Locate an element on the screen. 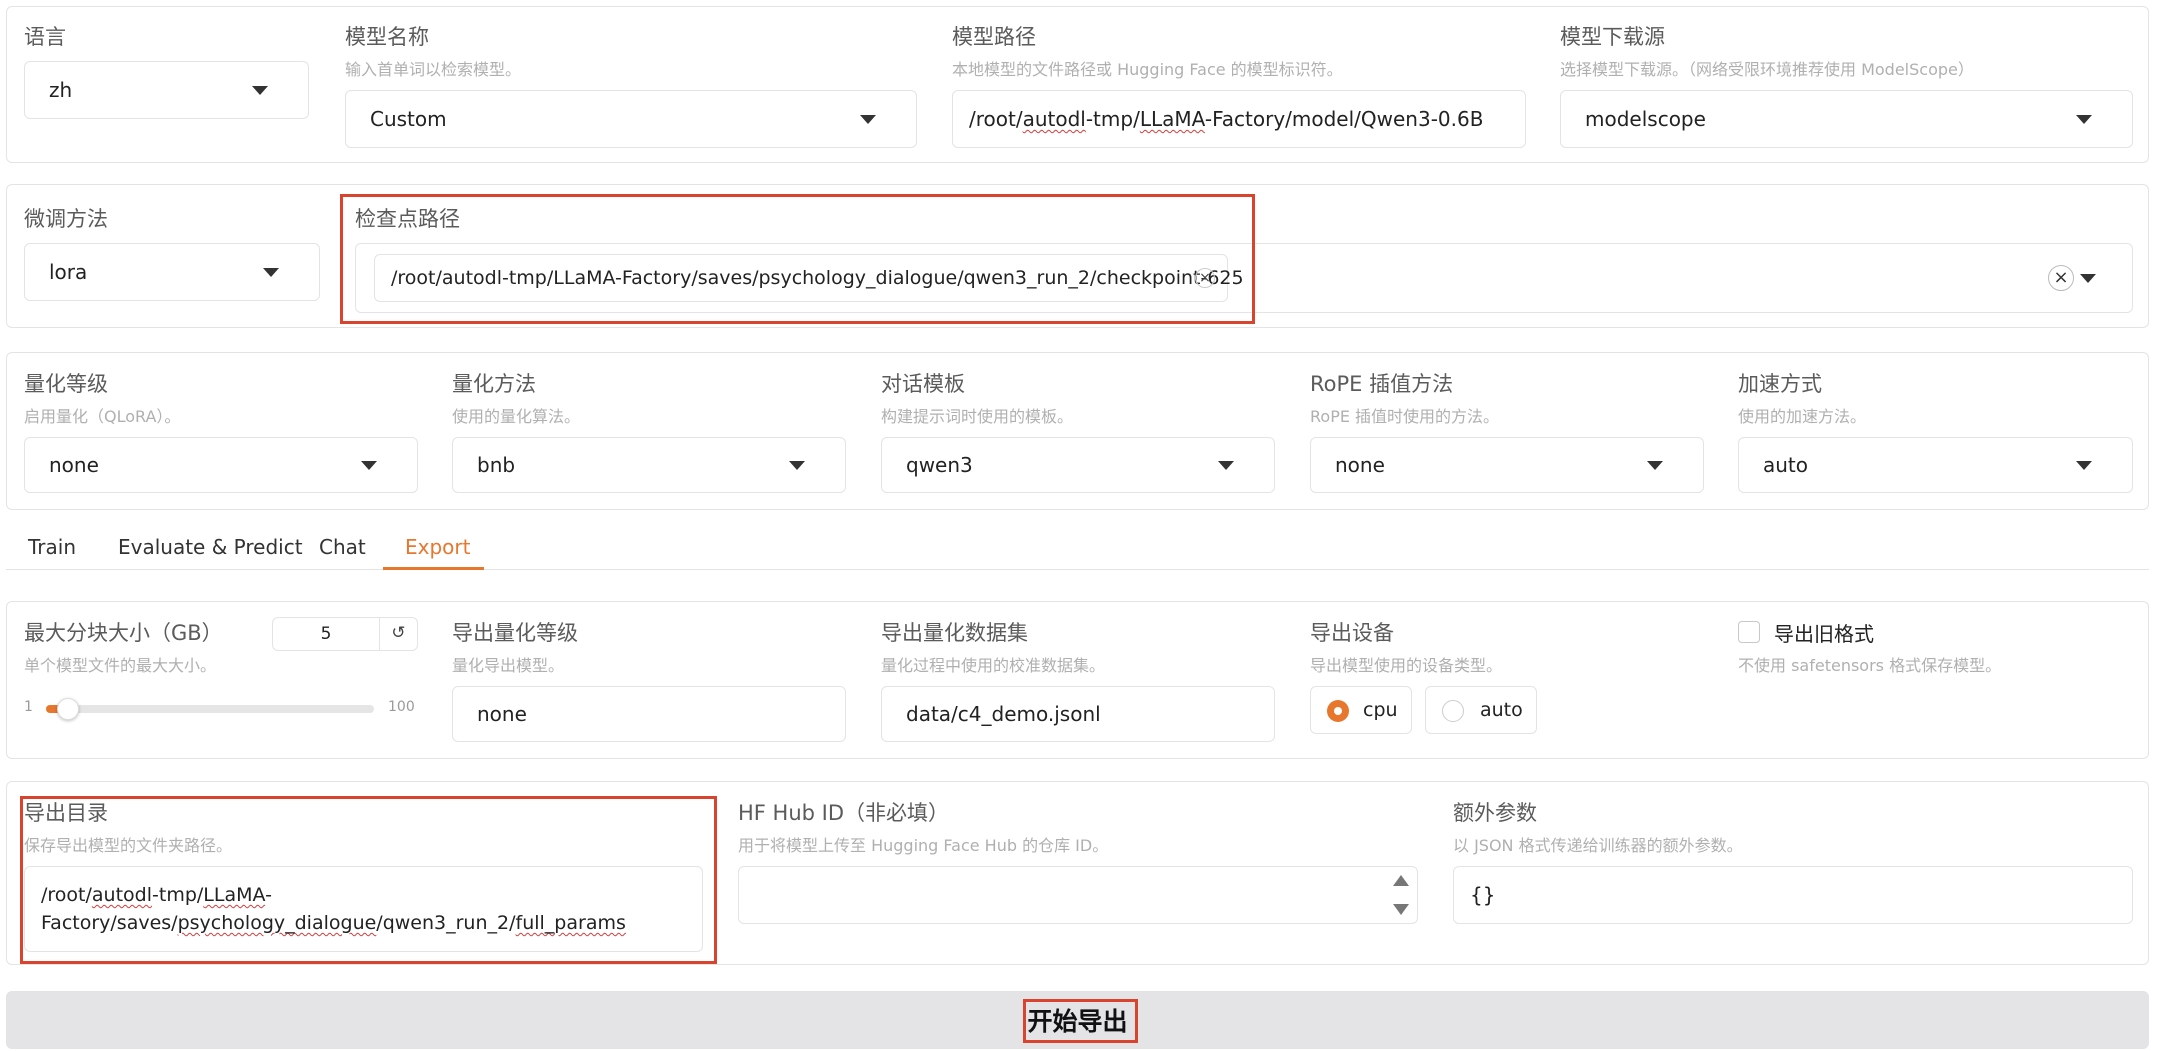 The image size is (2157, 1051). slider-max: 100 is located at coordinates (401, 707).